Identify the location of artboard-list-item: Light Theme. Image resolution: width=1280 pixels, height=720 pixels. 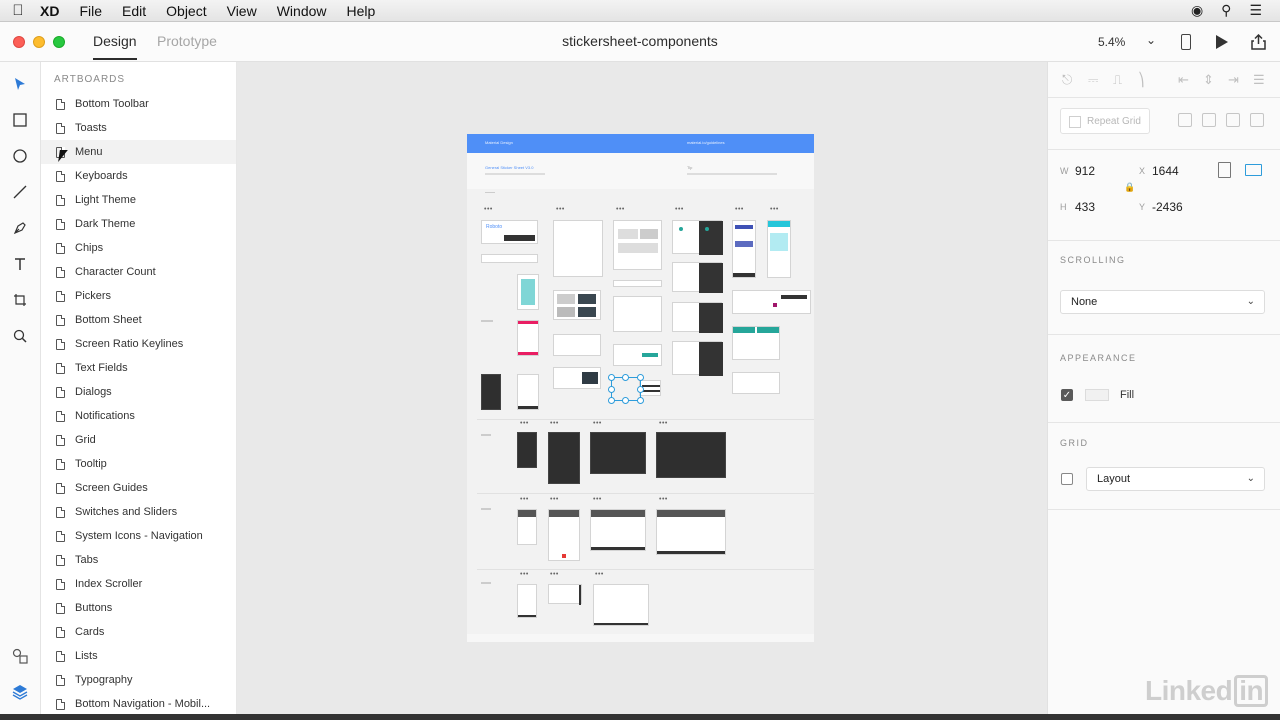
(138, 200).